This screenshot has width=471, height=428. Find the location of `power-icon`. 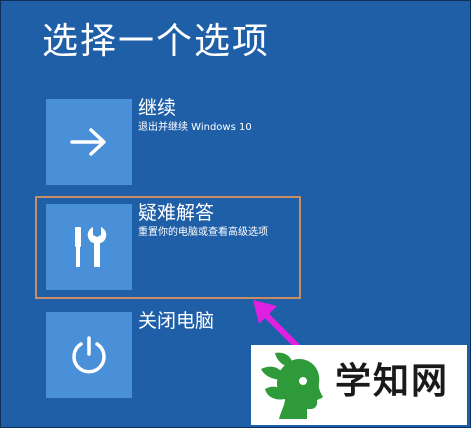

power-icon is located at coordinates (89, 355).